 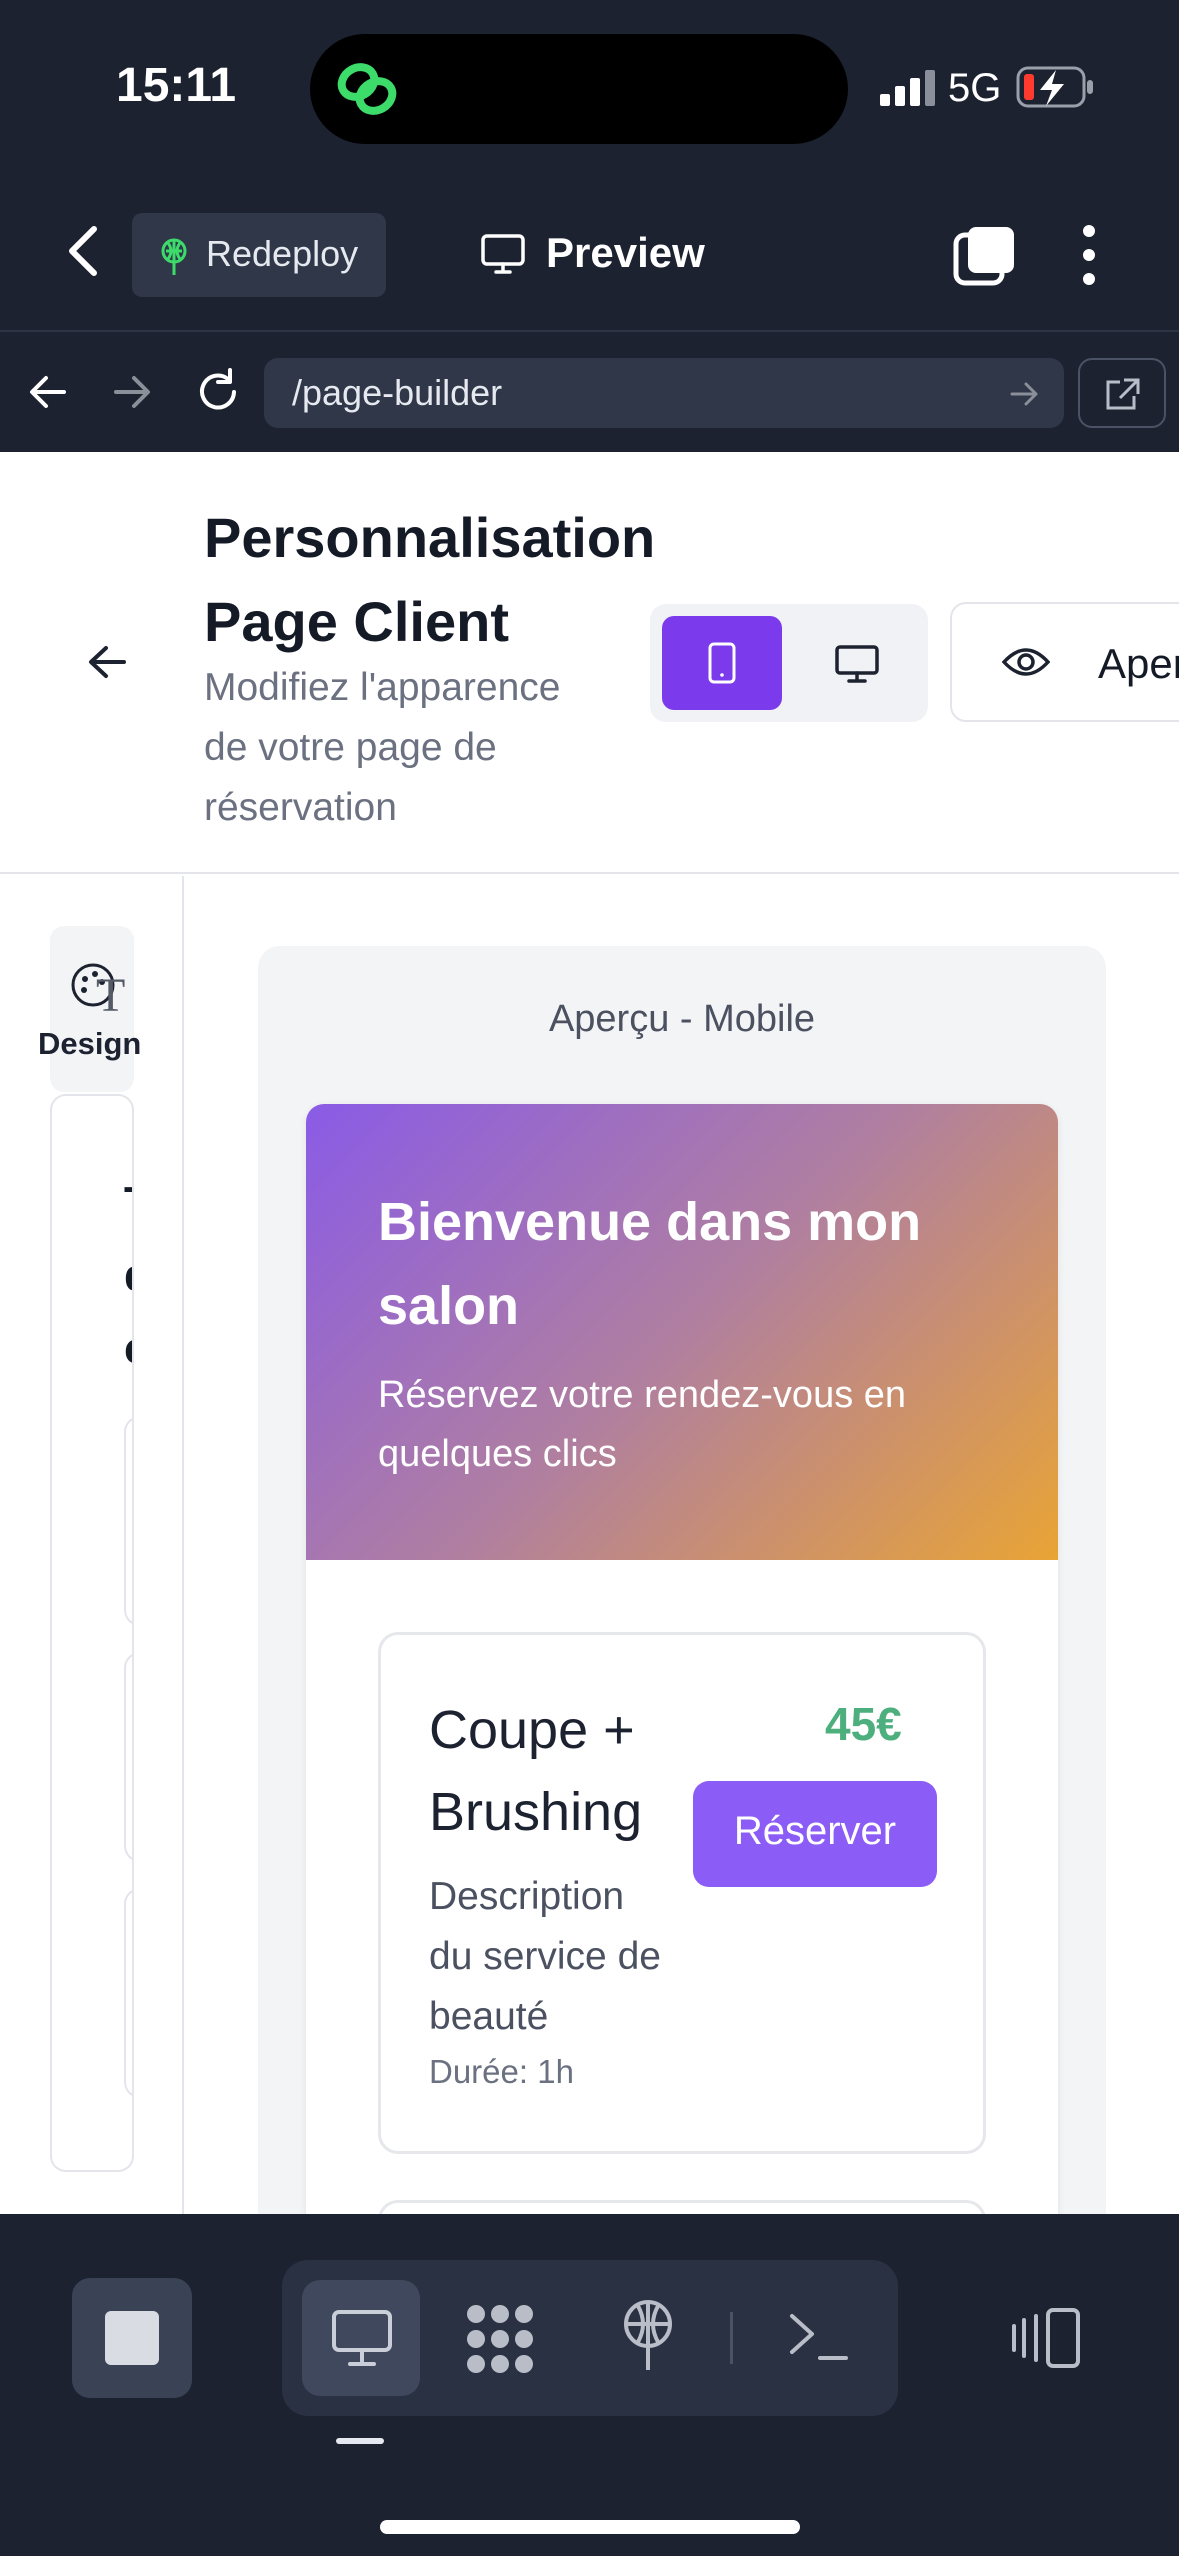 What do you see at coordinates (1064, 662) in the screenshot?
I see `preview-page-button: Aper` at bounding box center [1064, 662].